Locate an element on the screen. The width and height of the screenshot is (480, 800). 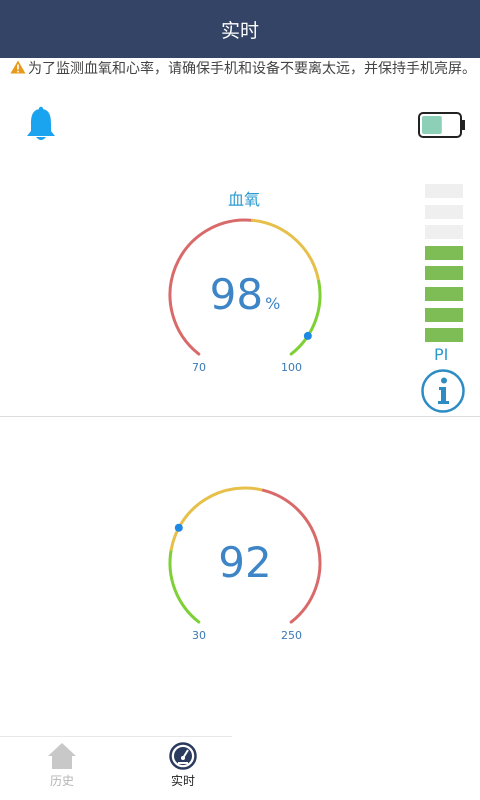
home-icon is located at coordinates (62, 756).